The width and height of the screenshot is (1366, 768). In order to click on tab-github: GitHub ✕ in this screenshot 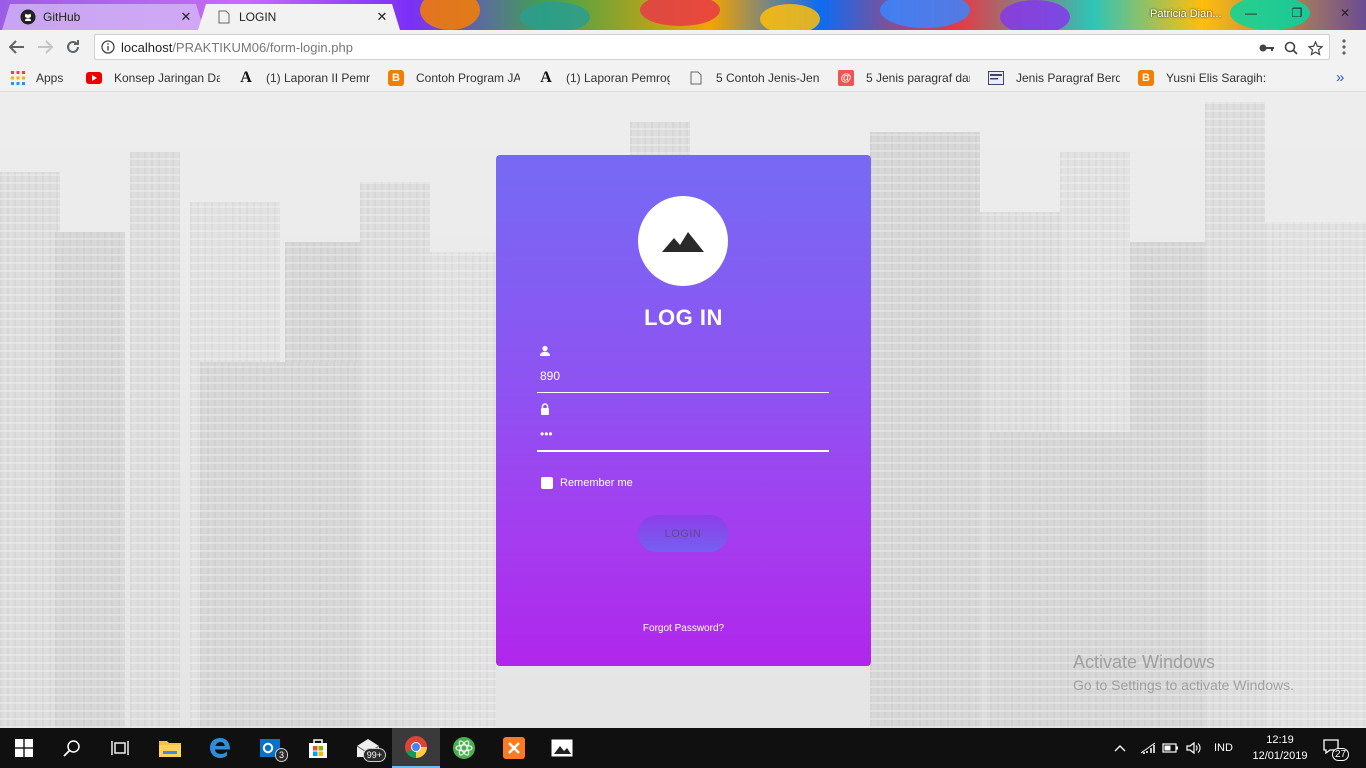, I will do `click(103, 17)`.